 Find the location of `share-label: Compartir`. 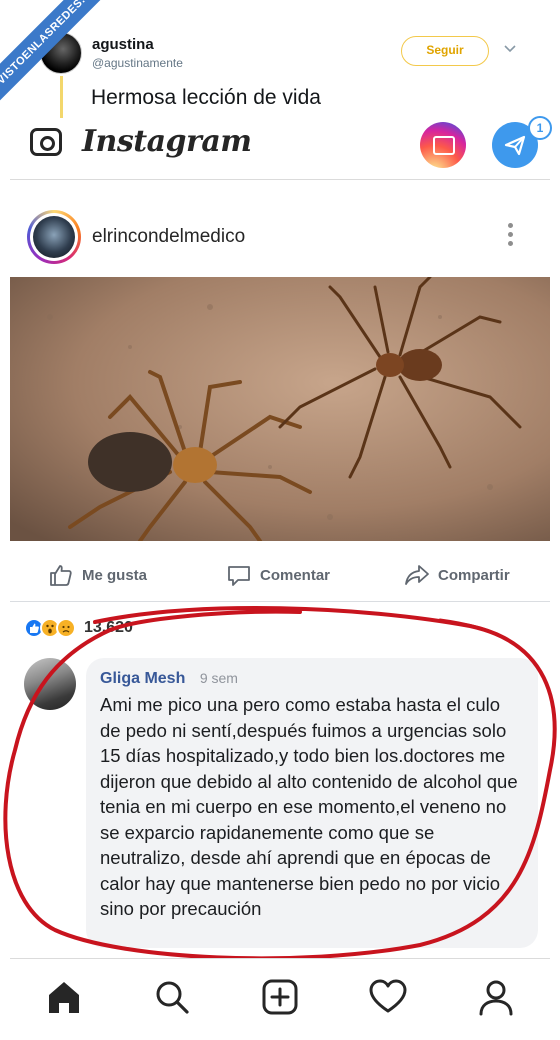

share-label: Compartir is located at coordinates (474, 575).